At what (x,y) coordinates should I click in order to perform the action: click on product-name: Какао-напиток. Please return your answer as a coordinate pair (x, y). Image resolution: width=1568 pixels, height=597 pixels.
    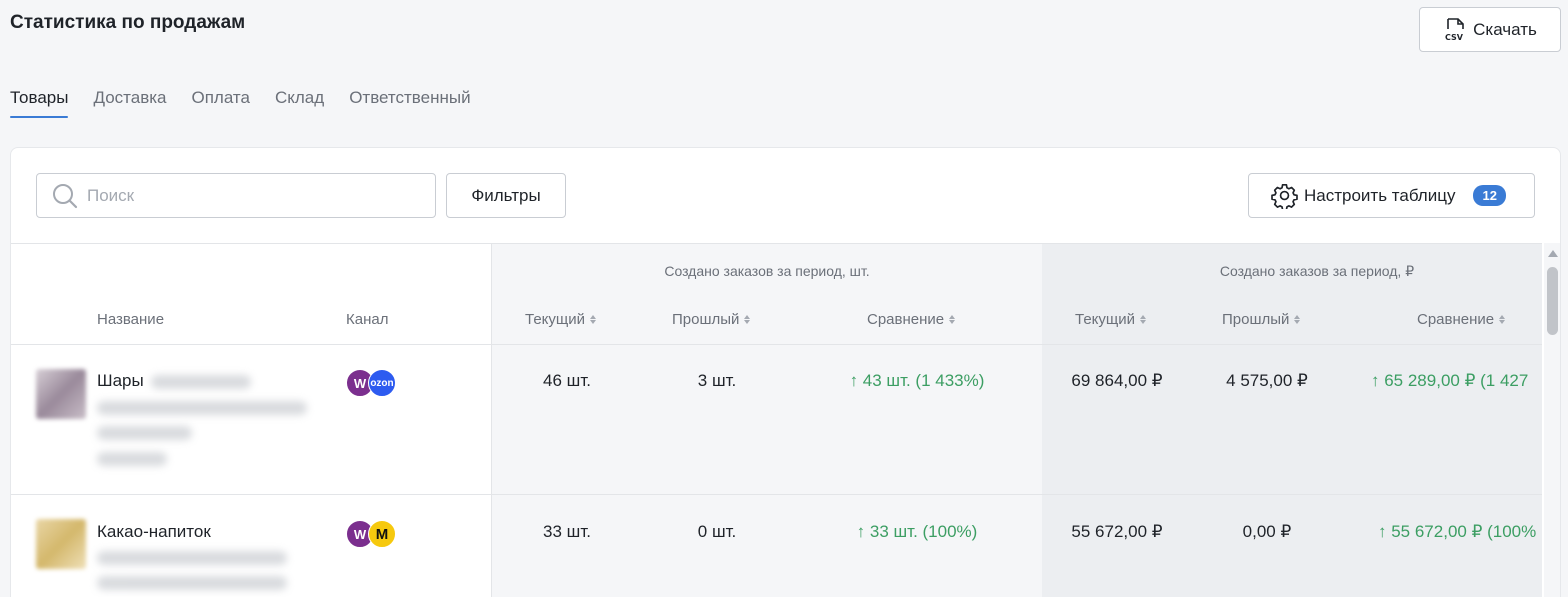
    Looking at the image, I should click on (154, 532).